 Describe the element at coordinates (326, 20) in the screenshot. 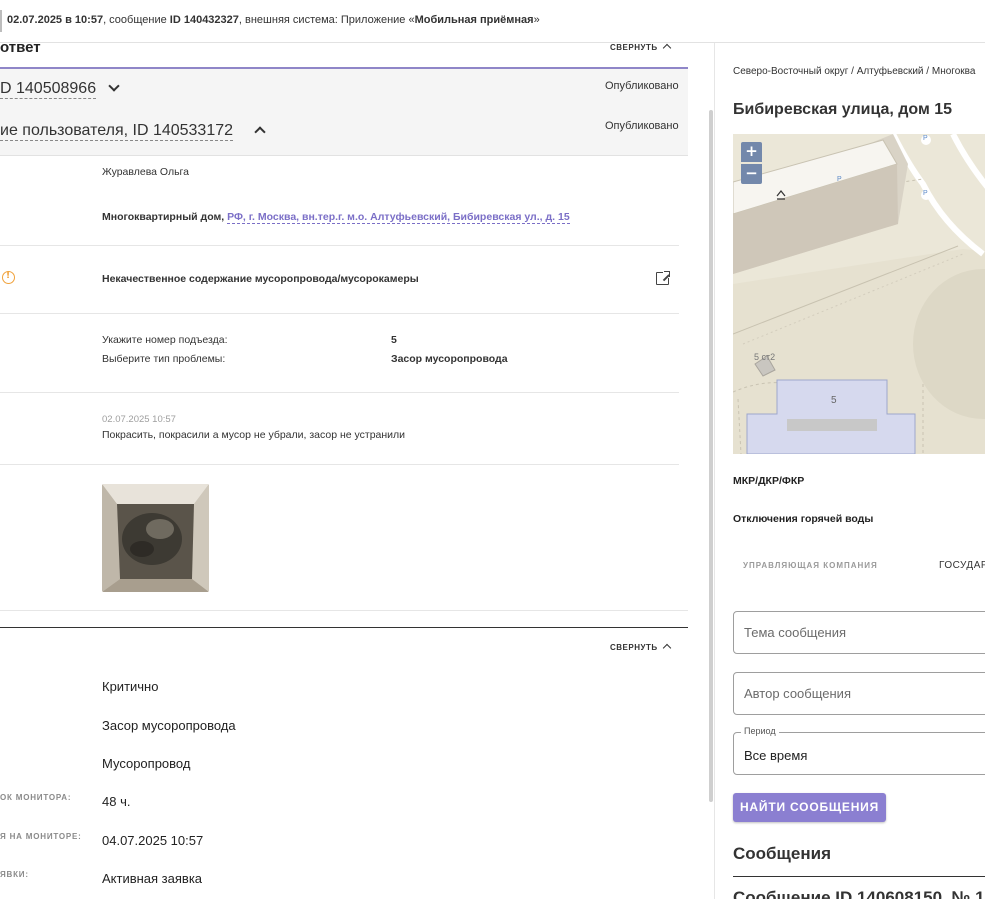

I see `meta-text: , внешняя система: Приложение «` at that location.